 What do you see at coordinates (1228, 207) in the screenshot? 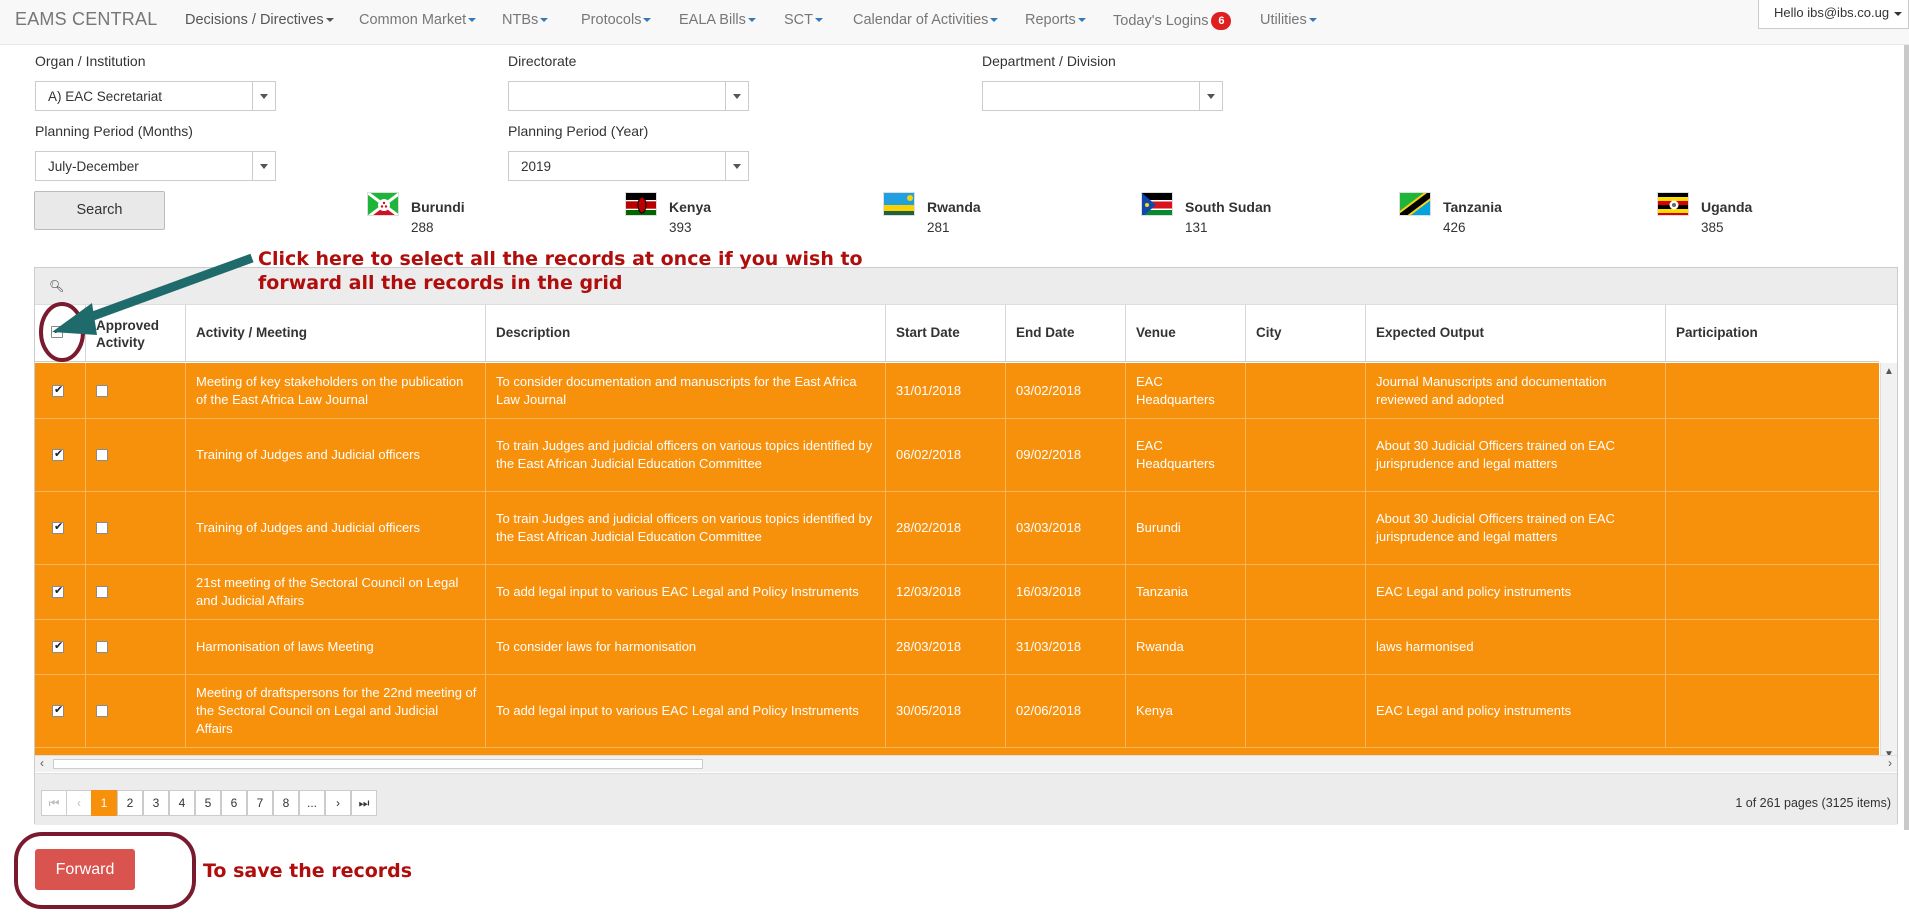
I see `country-name: South Sudan` at bounding box center [1228, 207].